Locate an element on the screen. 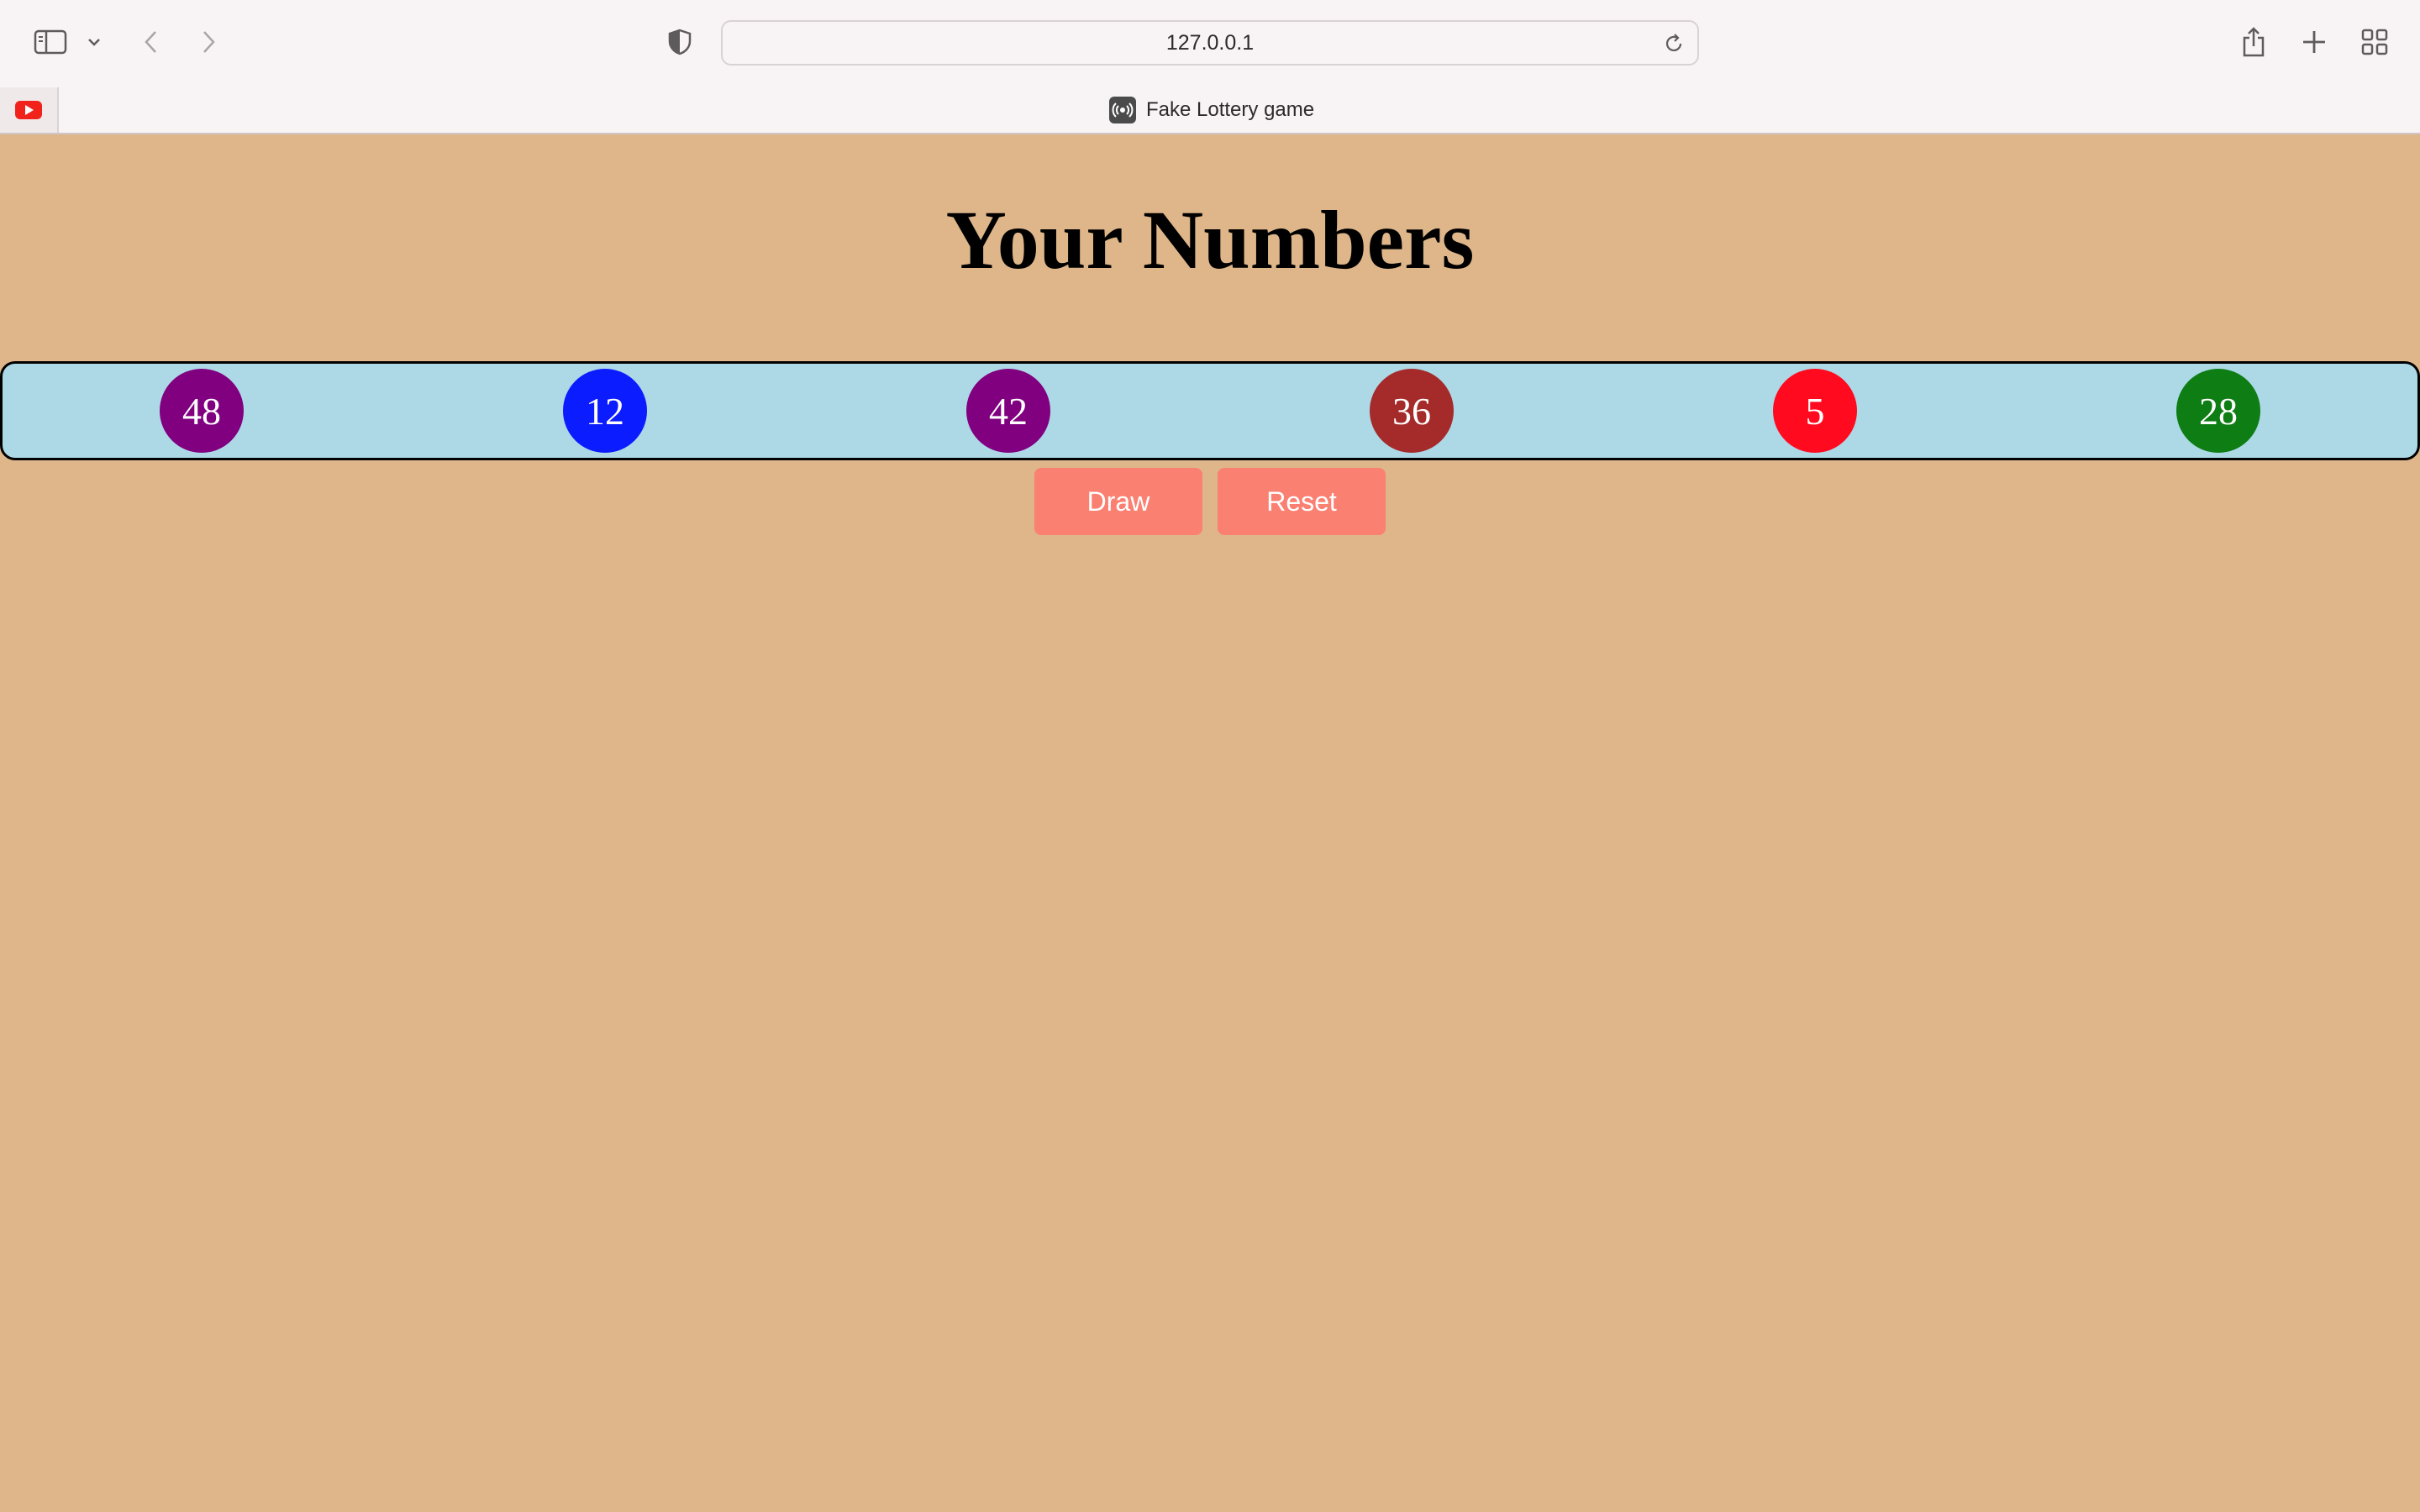  browser-toolbar: 127.0.0.1 is located at coordinates (1210, 43).